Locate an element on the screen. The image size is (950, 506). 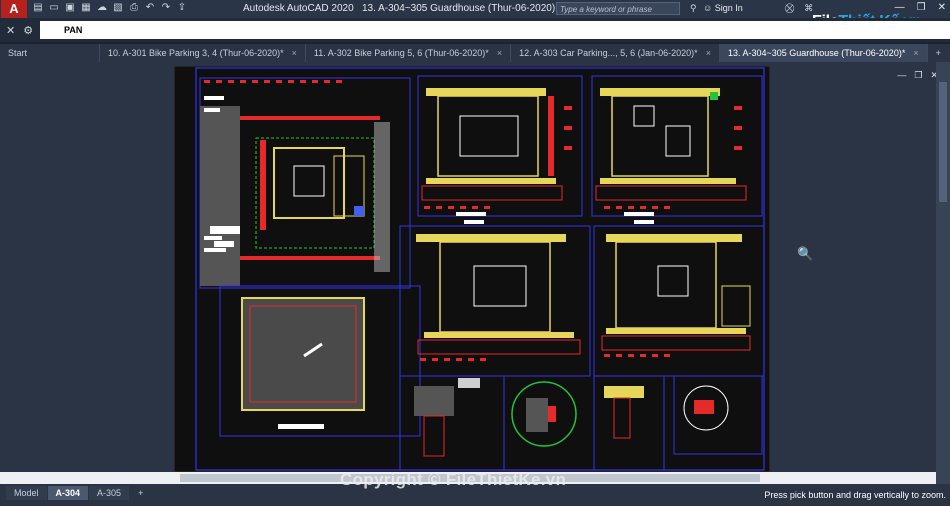
command-bar-icons: ✕ ⚙ is located at coordinates (19, 30).